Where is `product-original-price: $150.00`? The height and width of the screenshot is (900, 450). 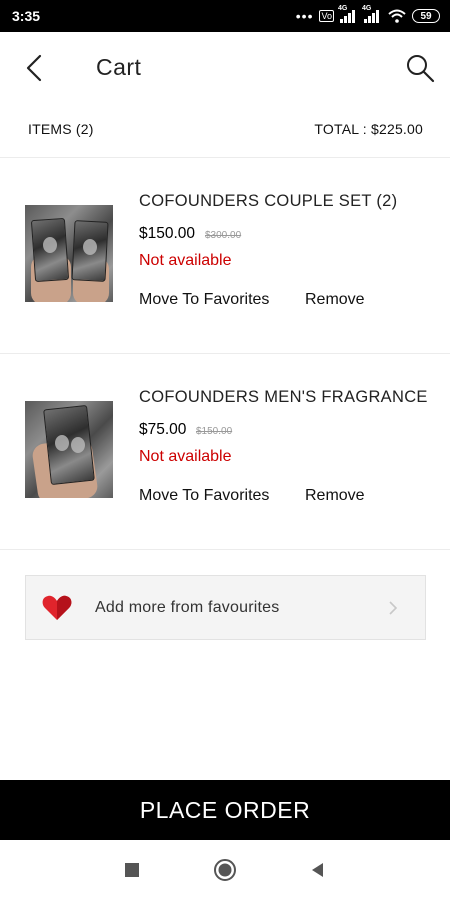 product-original-price: $150.00 is located at coordinates (214, 431).